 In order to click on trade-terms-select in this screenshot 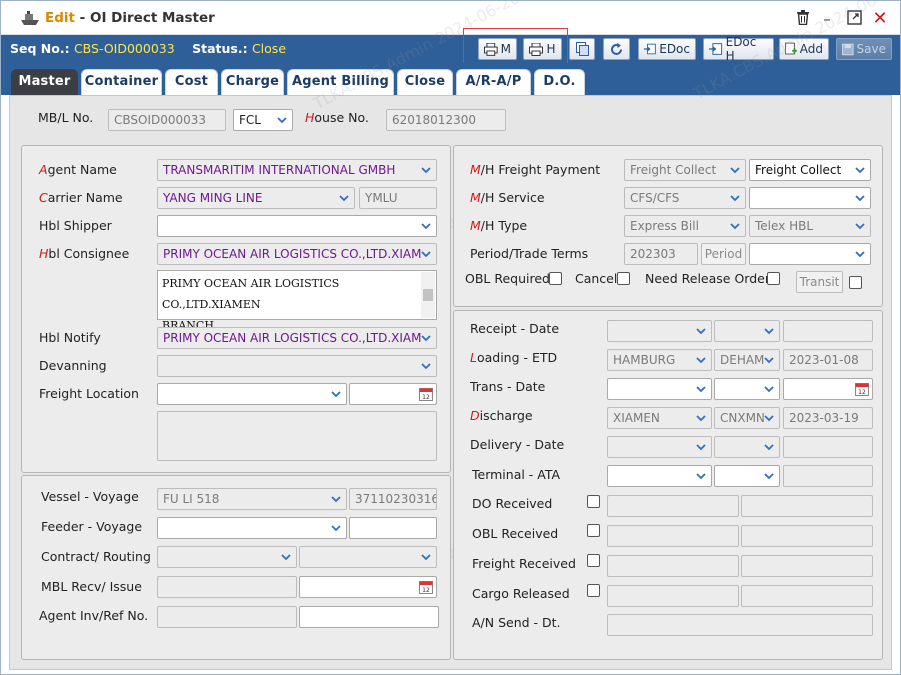, I will do `click(810, 254)`.